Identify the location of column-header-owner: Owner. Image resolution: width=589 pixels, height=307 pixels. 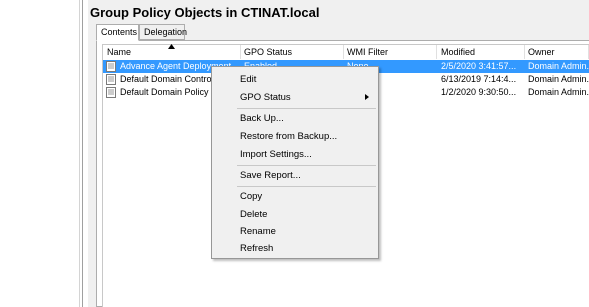
(558, 52).